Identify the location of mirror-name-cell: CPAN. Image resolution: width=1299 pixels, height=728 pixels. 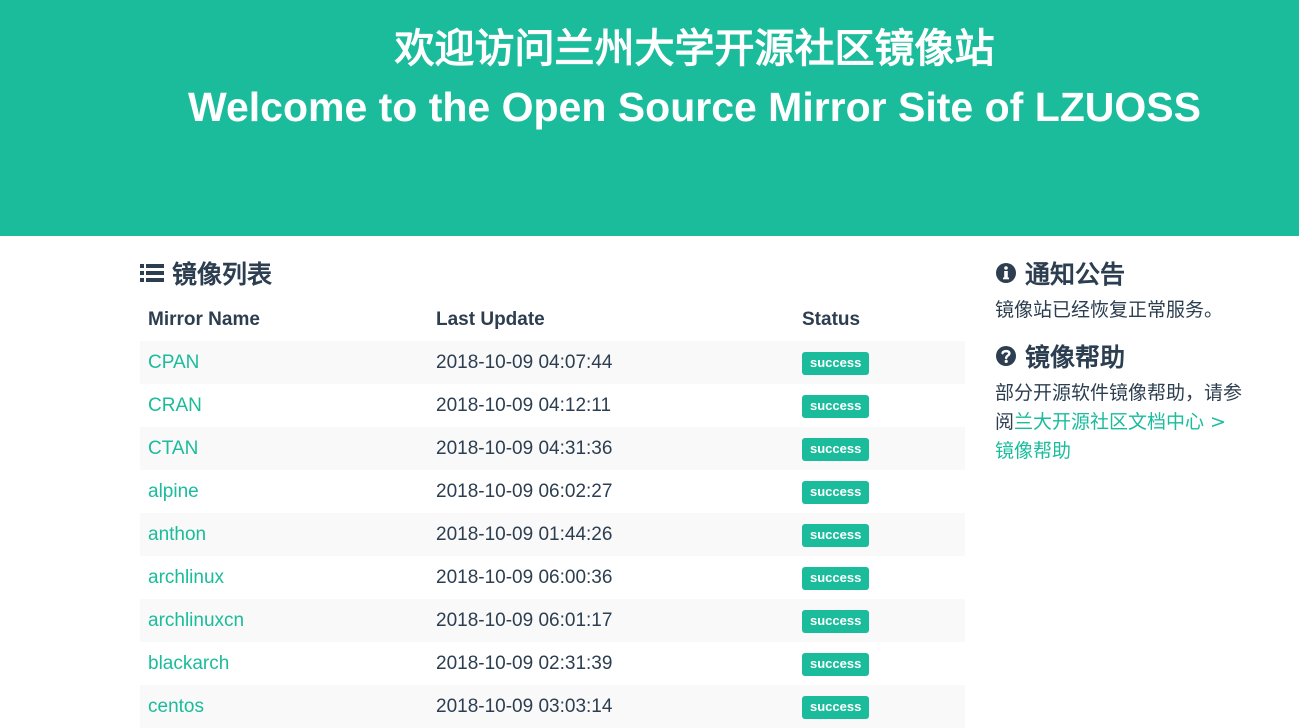
(284, 362).